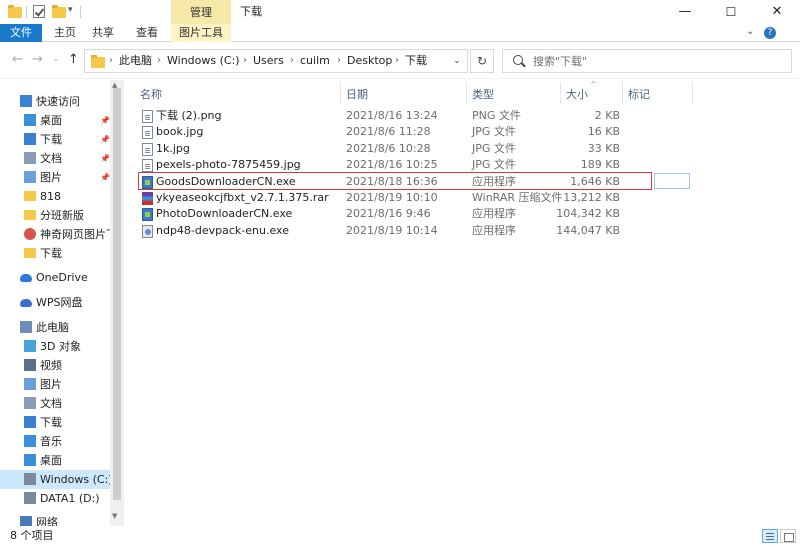 This screenshot has width=800, height=546. I want to click on nav-item-label: 音乐, so click(51, 441).